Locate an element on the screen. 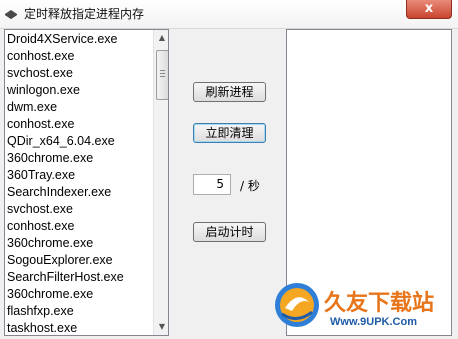  start-timer-button: 启动计时 is located at coordinates (229, 232).